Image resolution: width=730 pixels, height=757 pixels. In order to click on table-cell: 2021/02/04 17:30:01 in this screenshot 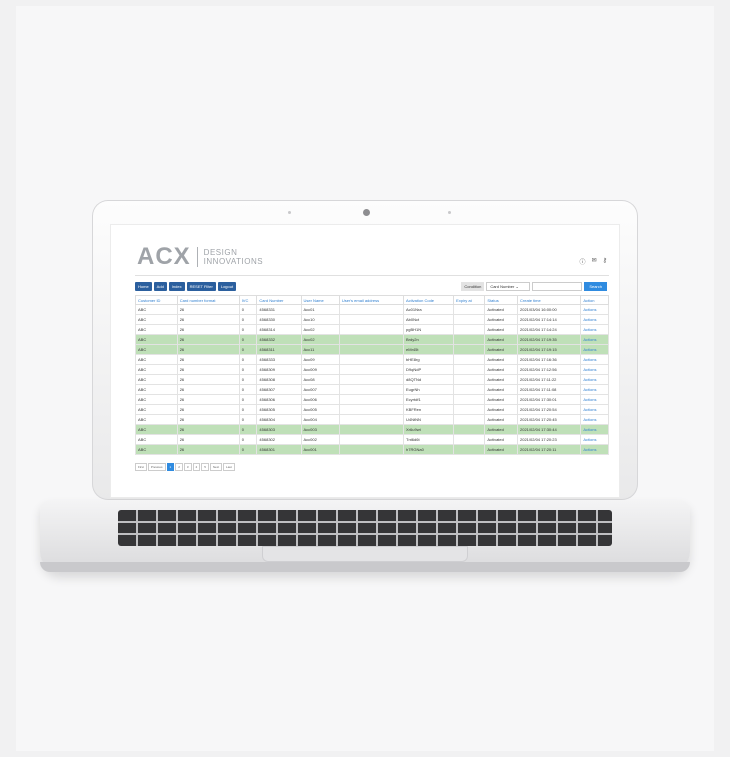, I will do `click(549, 399)`.